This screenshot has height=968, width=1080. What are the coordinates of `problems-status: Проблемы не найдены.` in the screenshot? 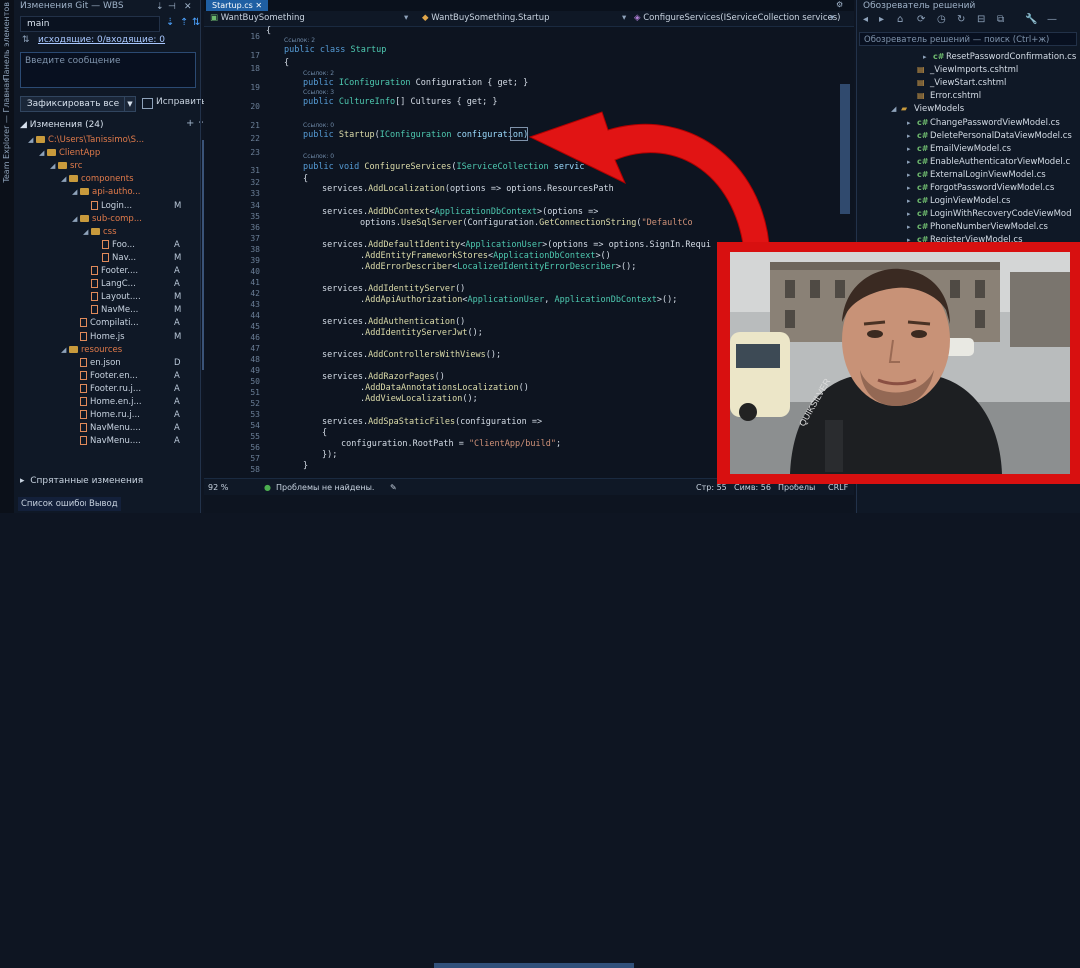 It's located at (325, 487).